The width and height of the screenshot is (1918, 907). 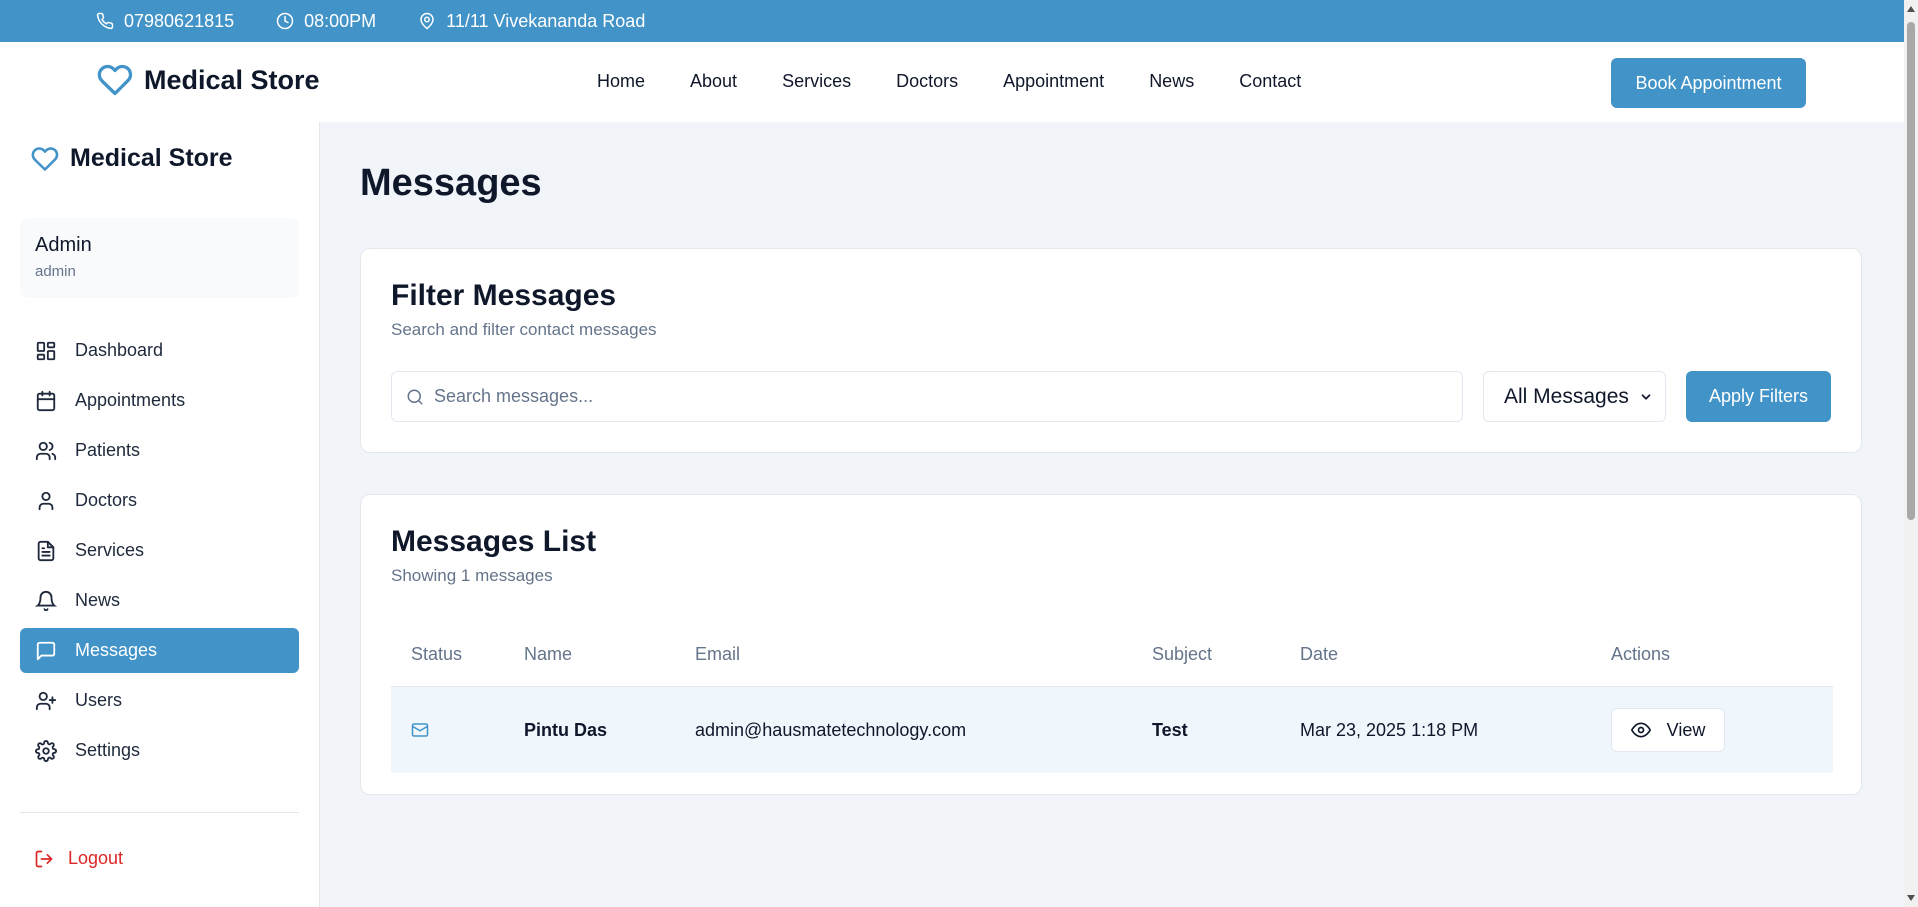 What do you see at coordinates (130, 400) in the screenshot?
I see `sidebar-item-label: Appointments` at bounding box center [130, 400].